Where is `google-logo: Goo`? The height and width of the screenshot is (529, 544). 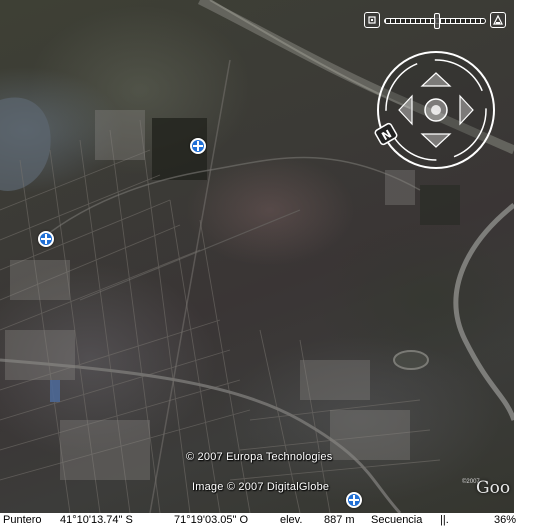 google-logo: Goo is located at coordinates (493, 488).